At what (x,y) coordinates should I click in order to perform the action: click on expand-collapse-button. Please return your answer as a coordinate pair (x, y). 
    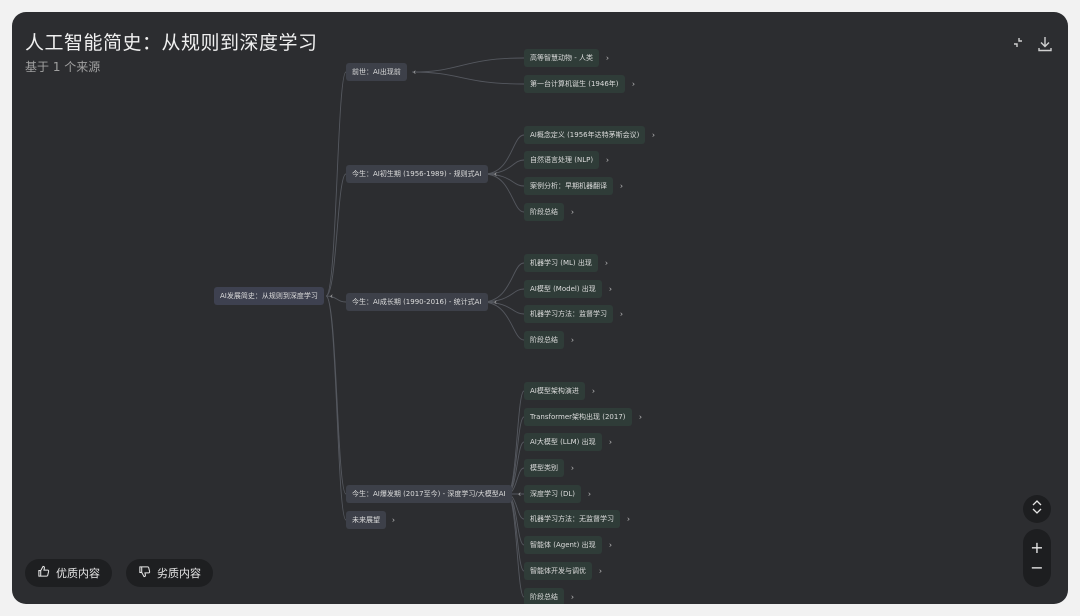
    Looking at the image, I should click on (1037, 509).